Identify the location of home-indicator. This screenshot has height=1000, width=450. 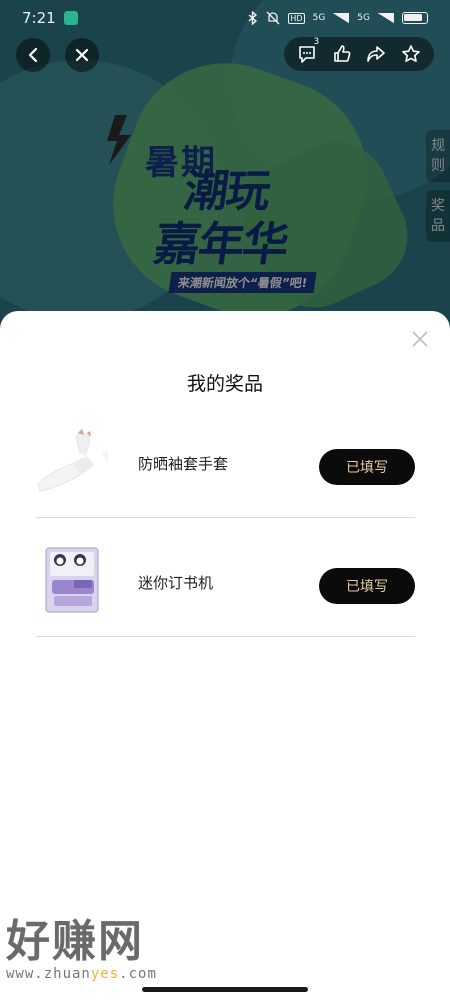
(225, 989).